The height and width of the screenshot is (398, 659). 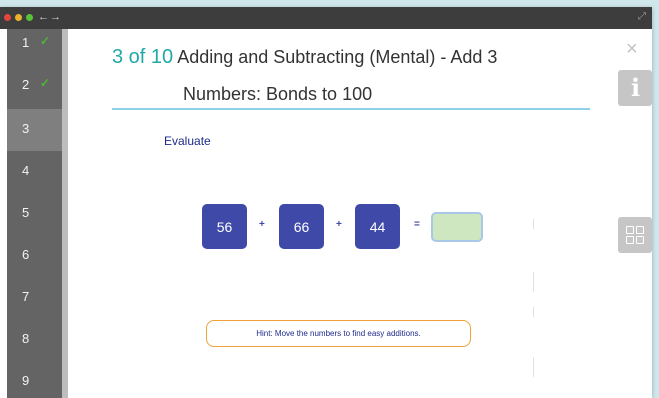 I want to click on close-window-button, so click(x=7, y=17).